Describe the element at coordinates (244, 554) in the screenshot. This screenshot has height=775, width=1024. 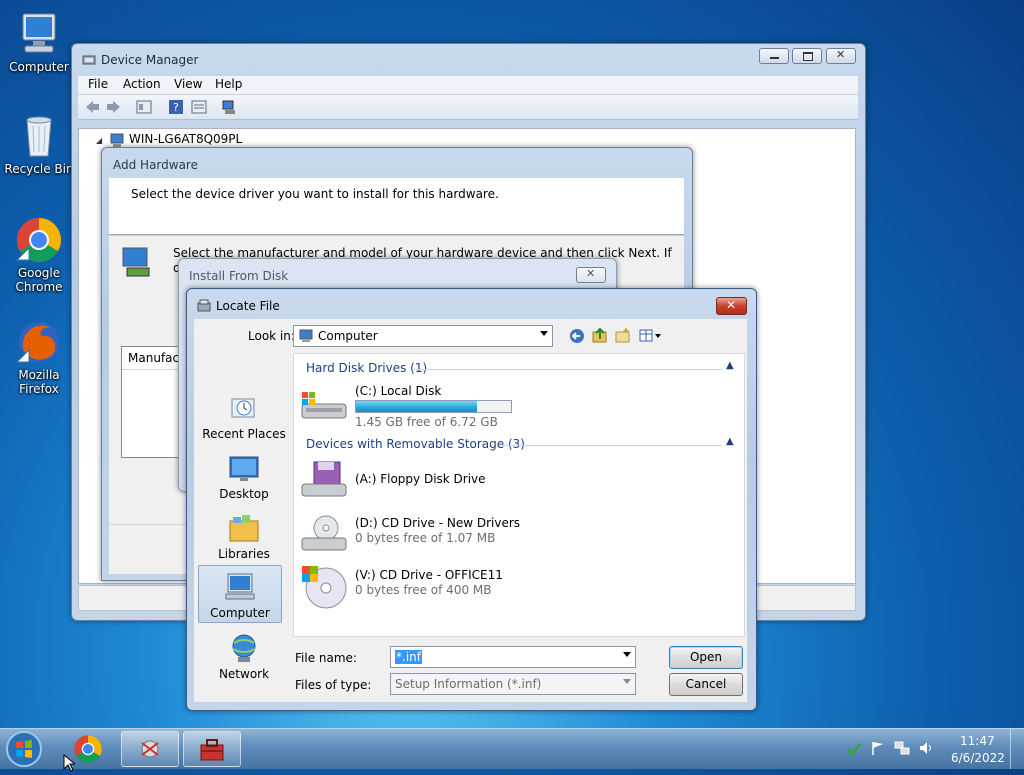
I see `sidebar-item-label: Libraries` at that location.